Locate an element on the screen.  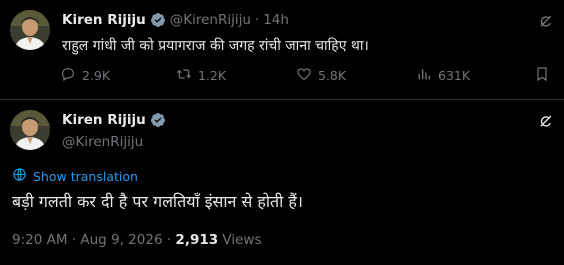
reply-button: 2.9K is located at coordinates (85, 75).